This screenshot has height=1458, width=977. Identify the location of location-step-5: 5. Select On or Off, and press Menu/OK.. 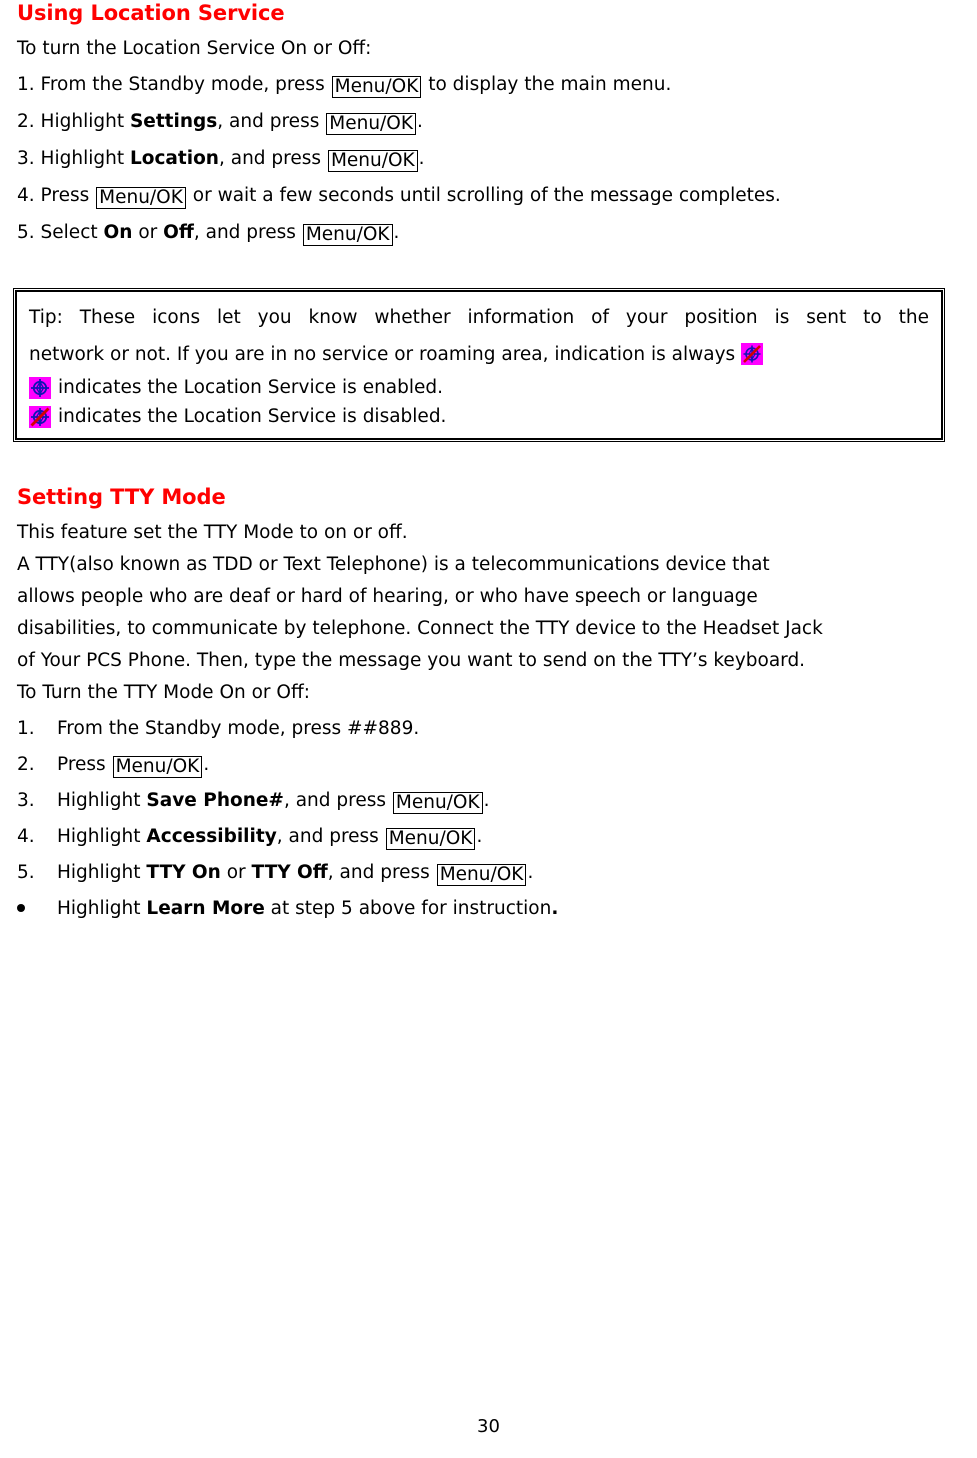
(208, 234).